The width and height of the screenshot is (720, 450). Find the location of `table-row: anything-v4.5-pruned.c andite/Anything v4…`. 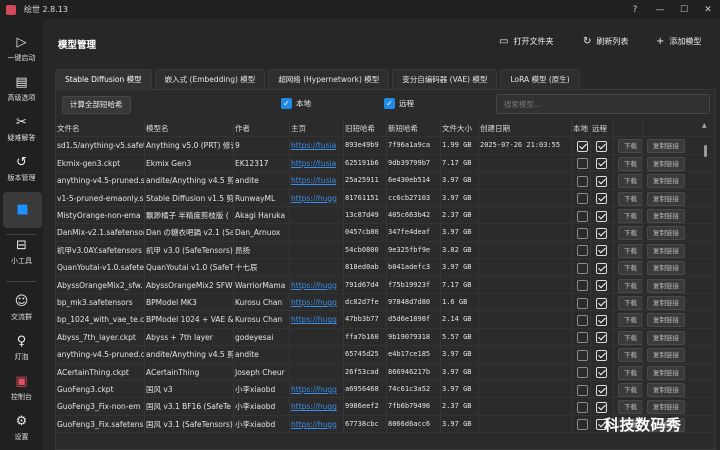

table-row: anything-v4.5-pruned.c andite/Anything v4… is located at coordinates (386, 355).